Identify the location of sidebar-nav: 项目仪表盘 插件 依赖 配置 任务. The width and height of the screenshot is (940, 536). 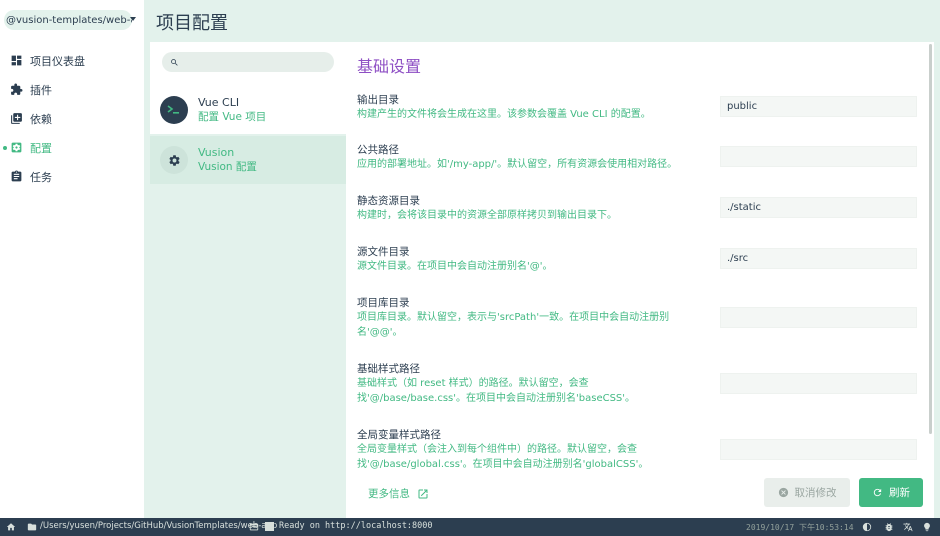
(72, 118).